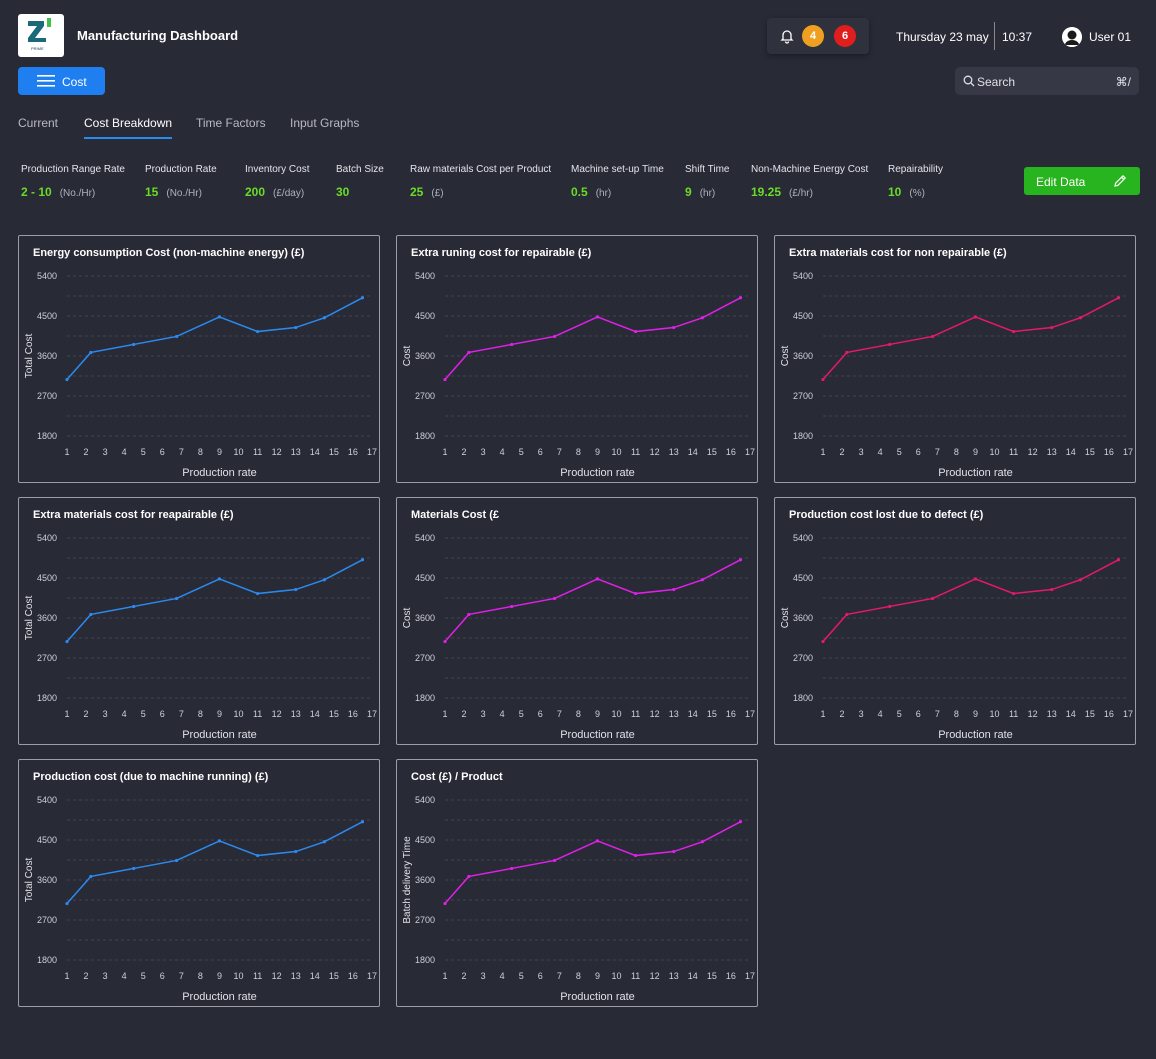 This screenshot has height=1059, width=1156. What do you see at coordinates (975, 452) in the screenshot?
I see `x-tick-label: 9` at bounding box center [975, 452].